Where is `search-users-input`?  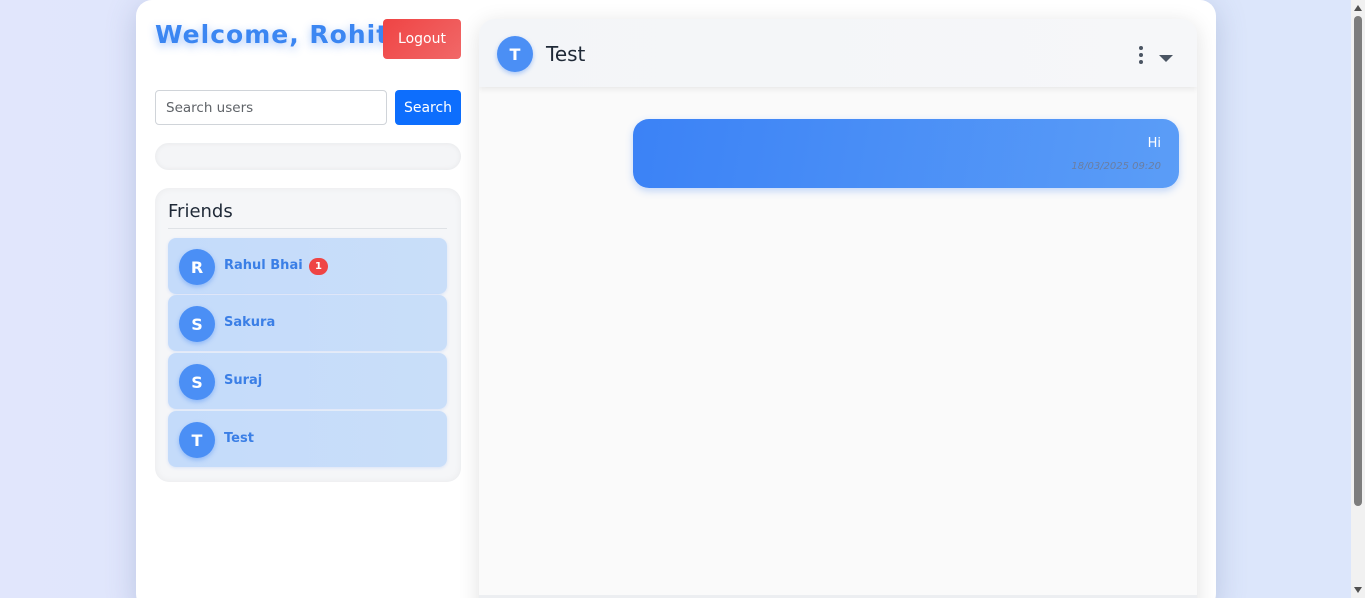
search-users-input is located at coordinates (271, 107).